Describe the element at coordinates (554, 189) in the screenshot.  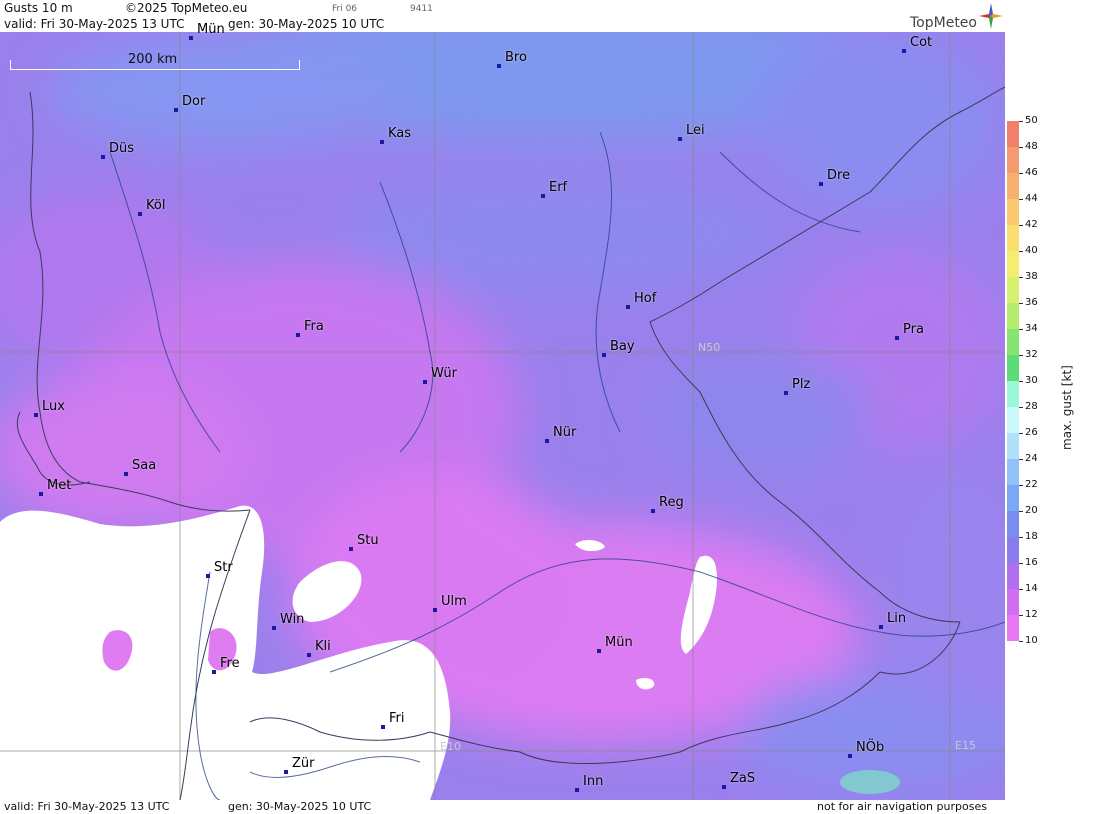
I see `city-label: Erf` at that location.